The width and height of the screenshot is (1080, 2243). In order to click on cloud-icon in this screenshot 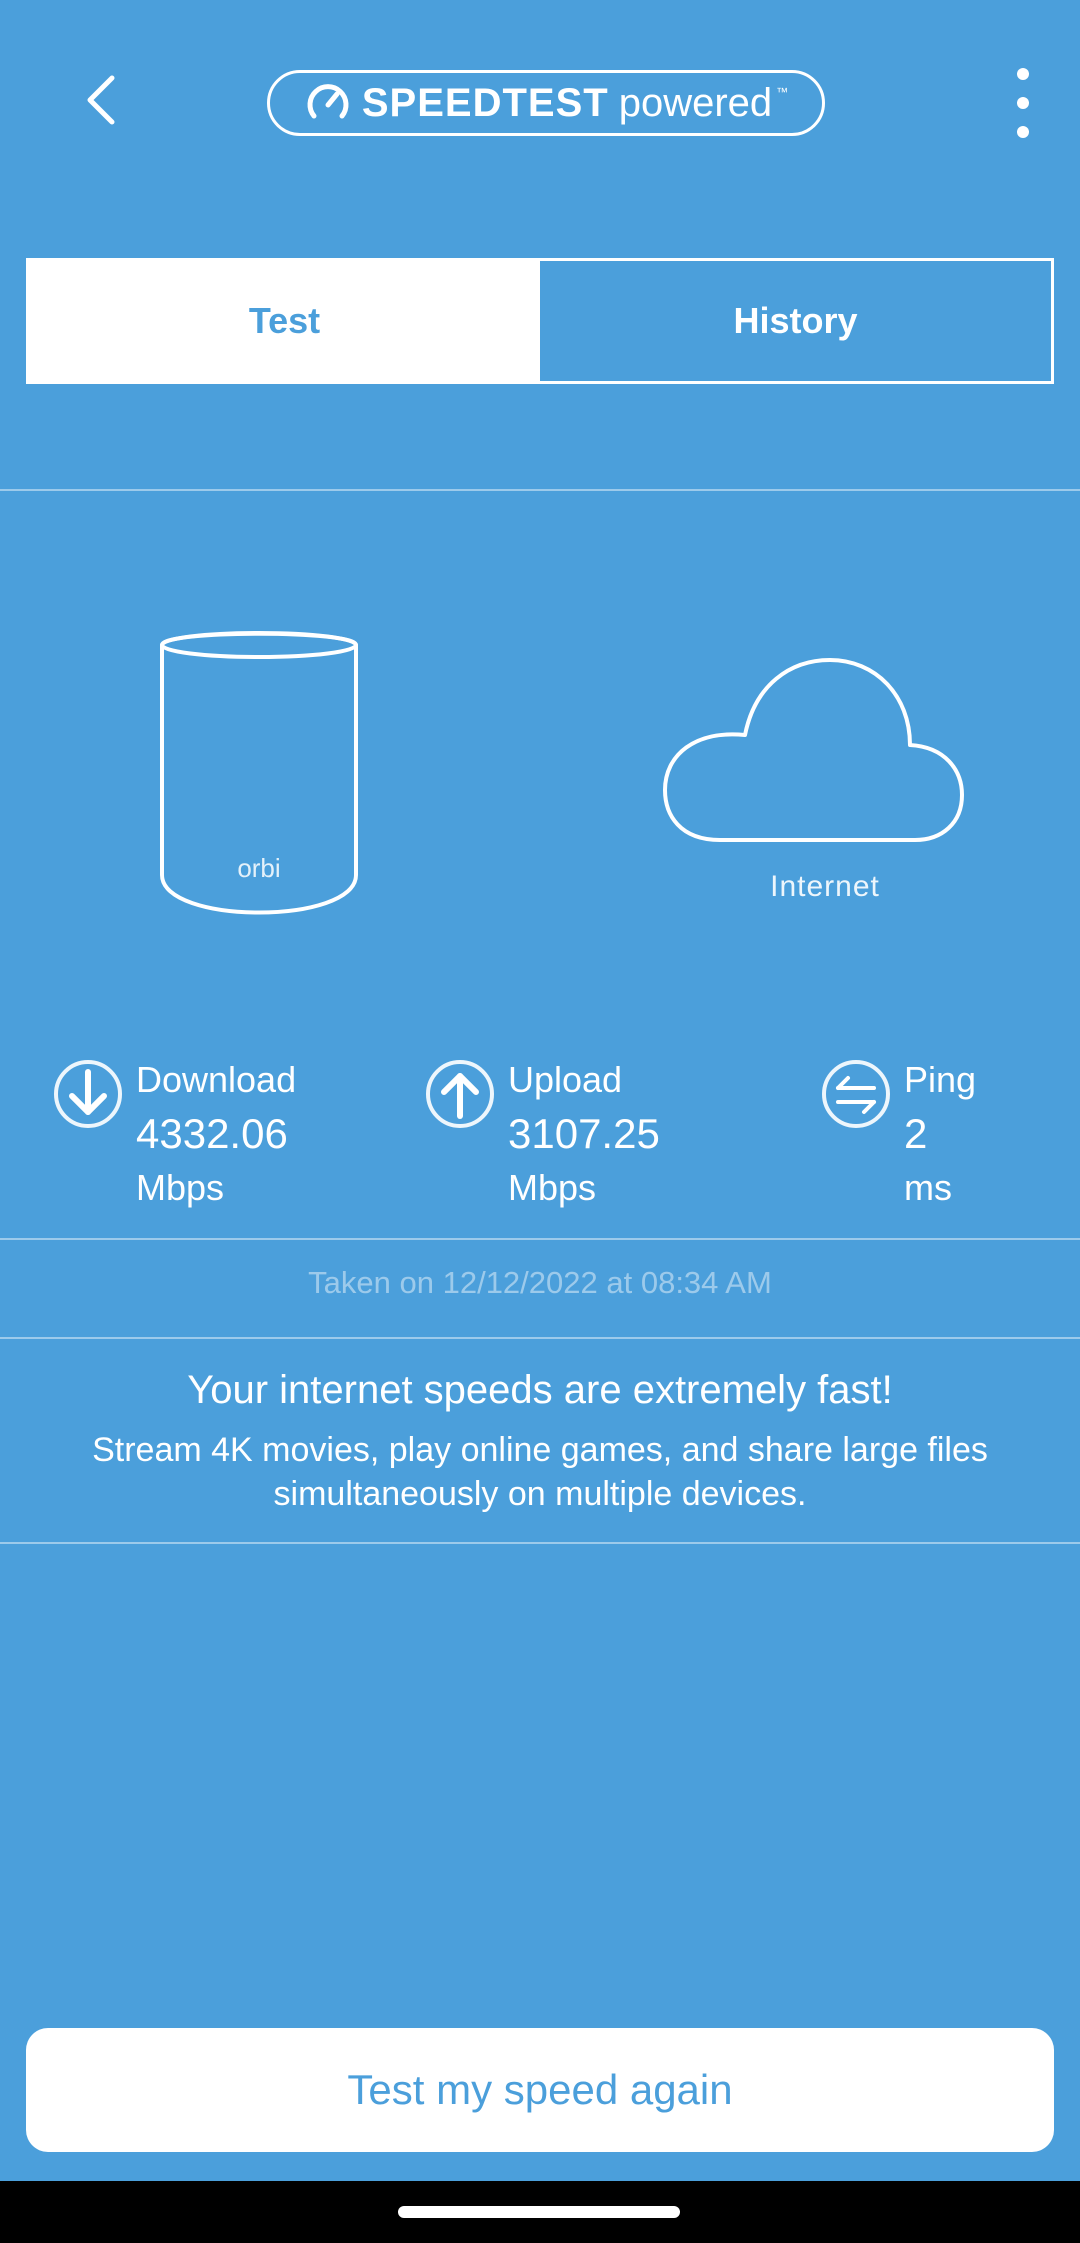, I will do `click(813, 750)`.